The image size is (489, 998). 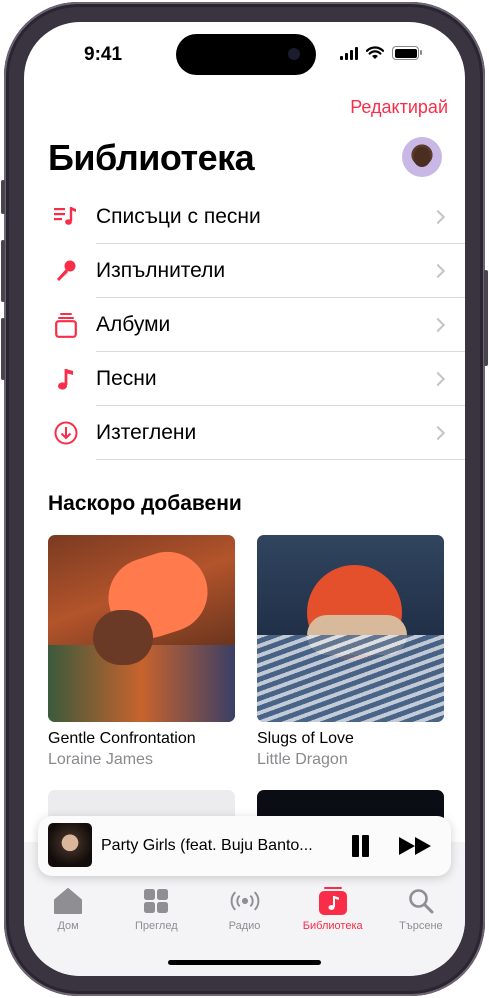 I want to click on tab-search: Търсене, so click(x=421, y=909).